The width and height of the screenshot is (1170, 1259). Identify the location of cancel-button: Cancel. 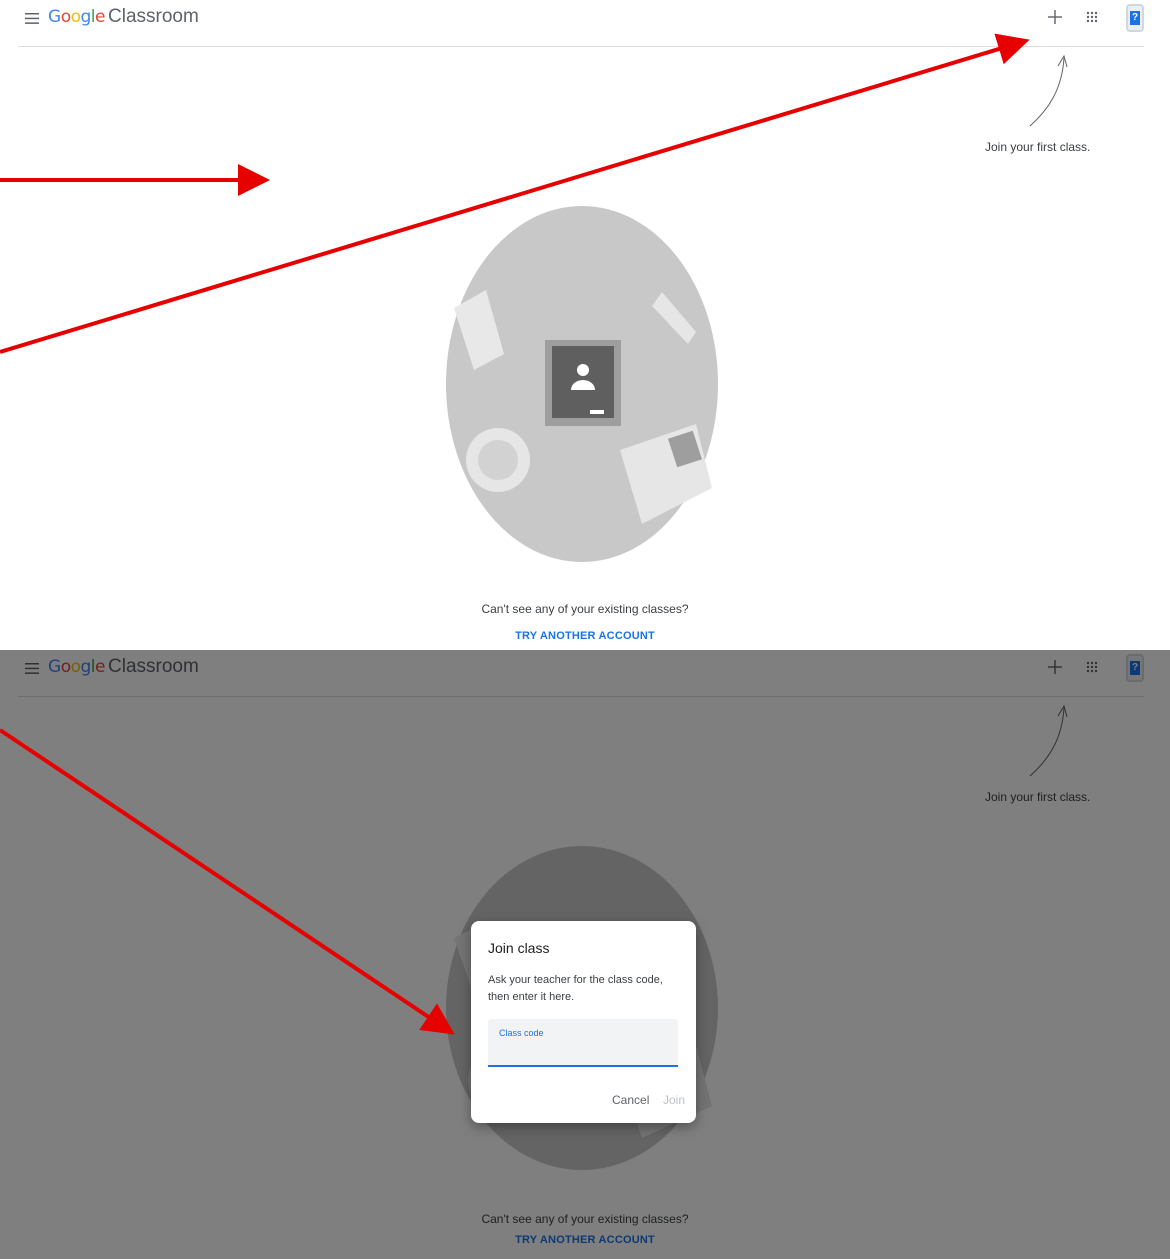
(630, 1100).